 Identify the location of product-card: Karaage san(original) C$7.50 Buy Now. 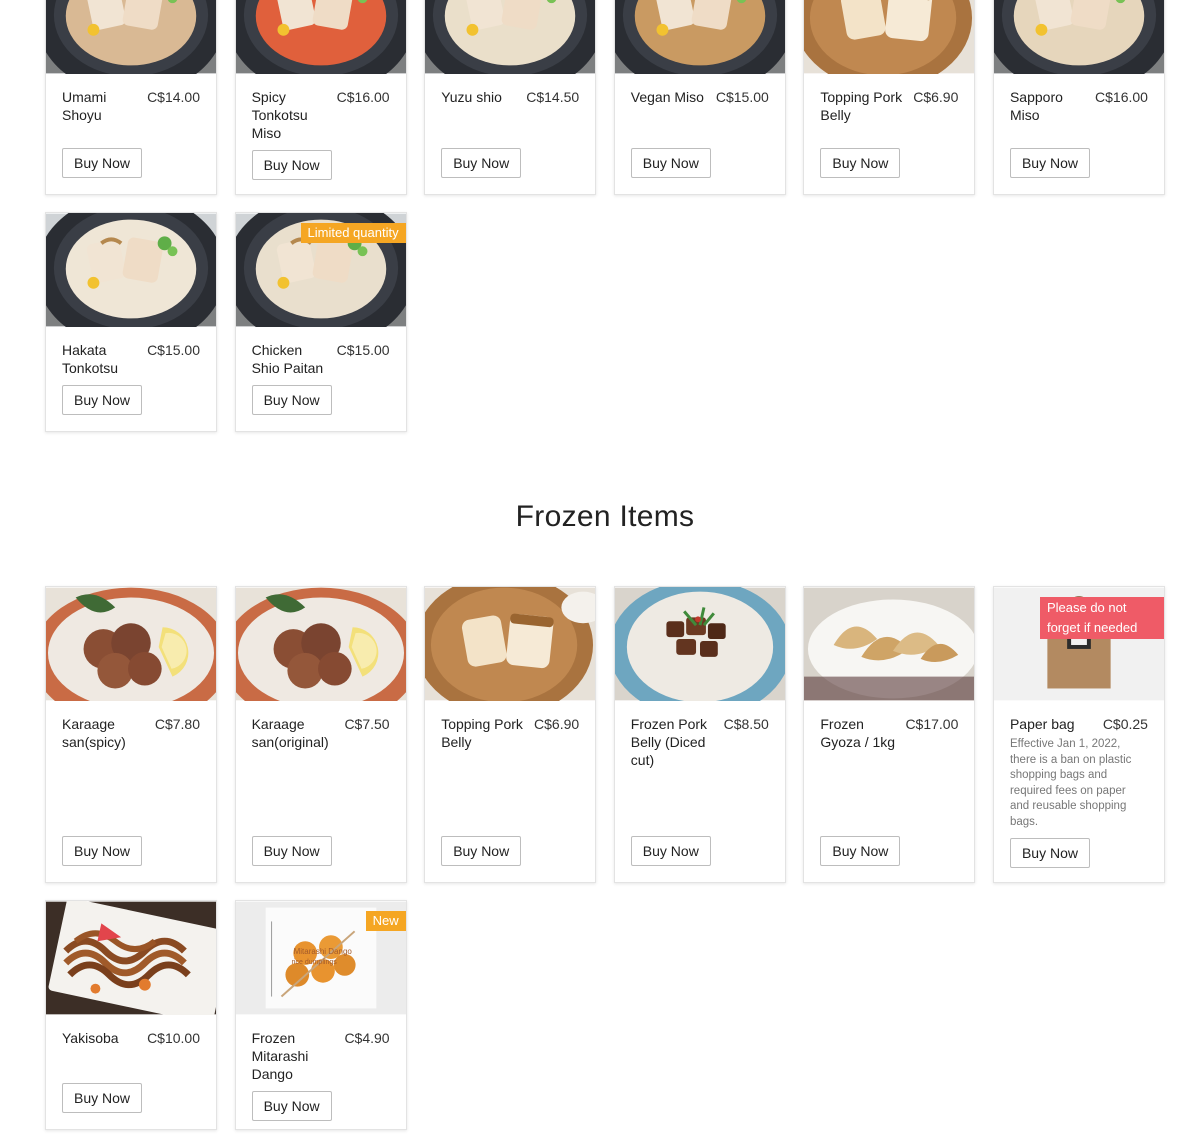
(320, 734).